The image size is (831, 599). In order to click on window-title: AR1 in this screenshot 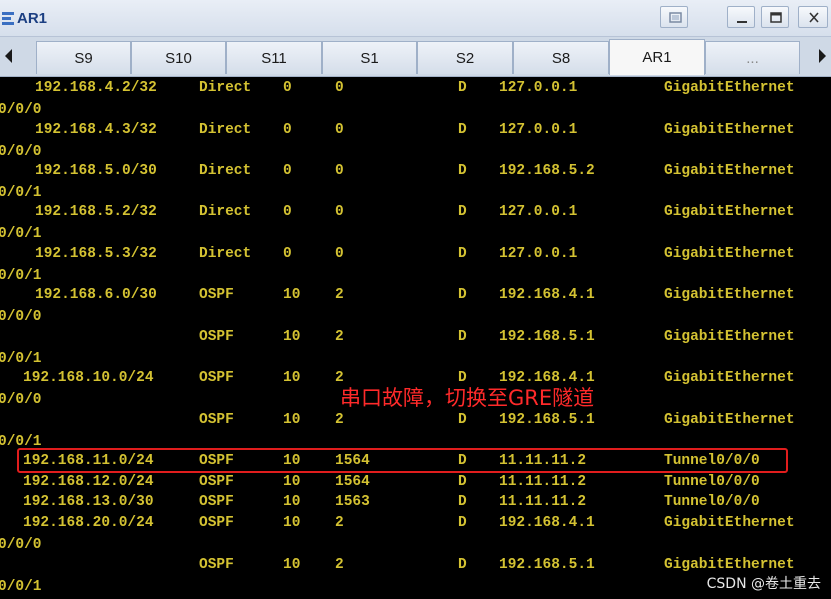, I will do `click(32, 18)`.